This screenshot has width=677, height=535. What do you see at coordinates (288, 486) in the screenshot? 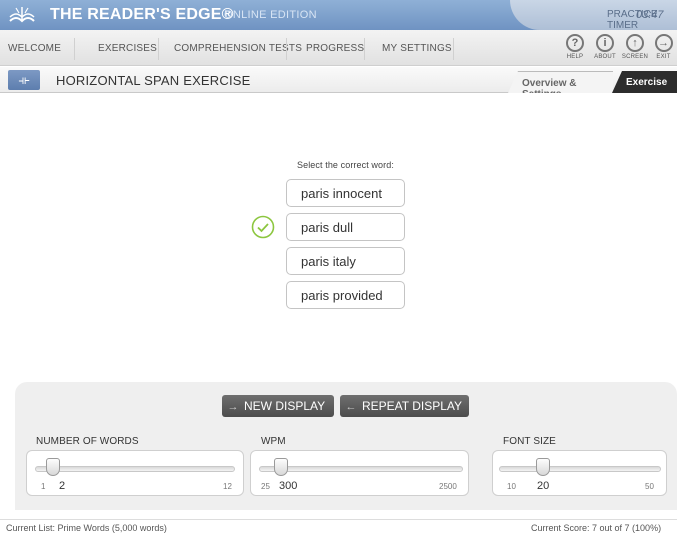
I see `wpm-value: 300` at bounding box center [288, 486].